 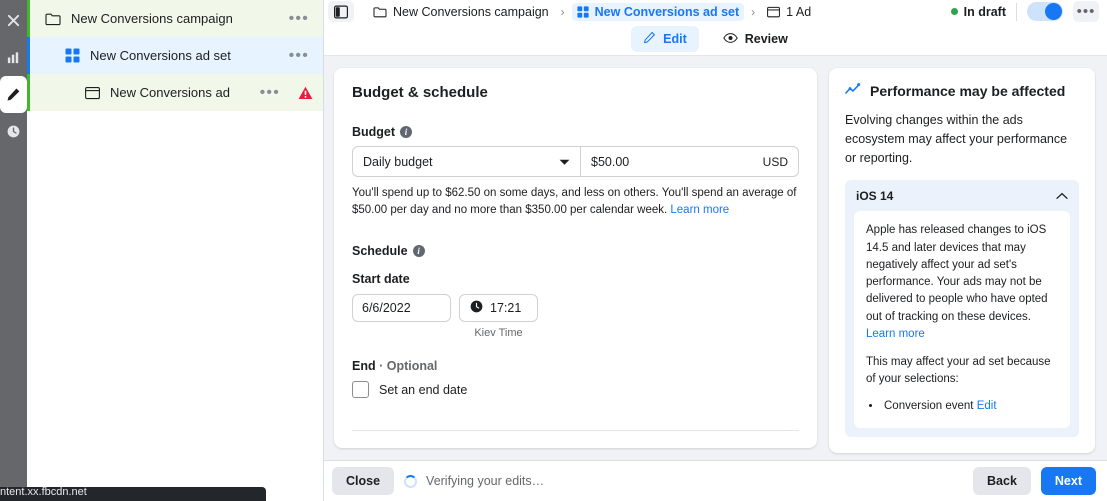 What do you see at coordinates (895, 334) in the screenshot?
I see `ios14-learn-more-link: Learn more` at bounding box center [895, 334].